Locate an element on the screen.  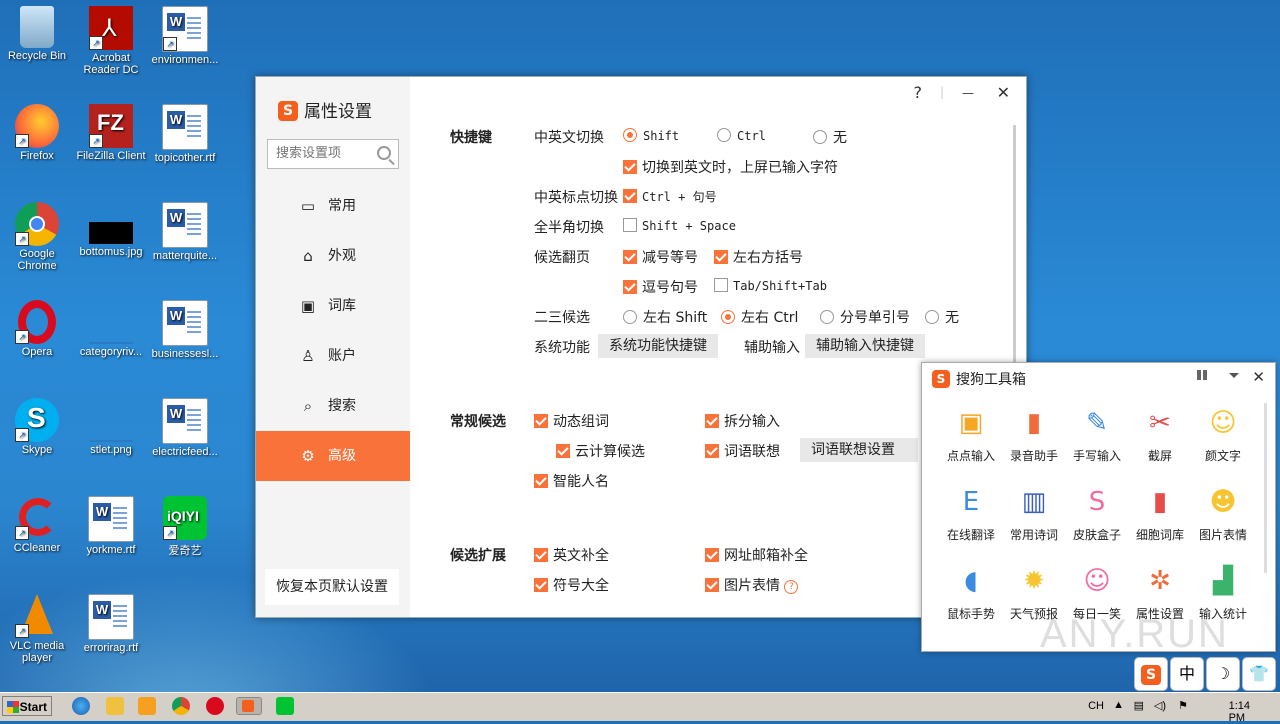
skype-icon: S ↗ is located at coordinates (37, 420).